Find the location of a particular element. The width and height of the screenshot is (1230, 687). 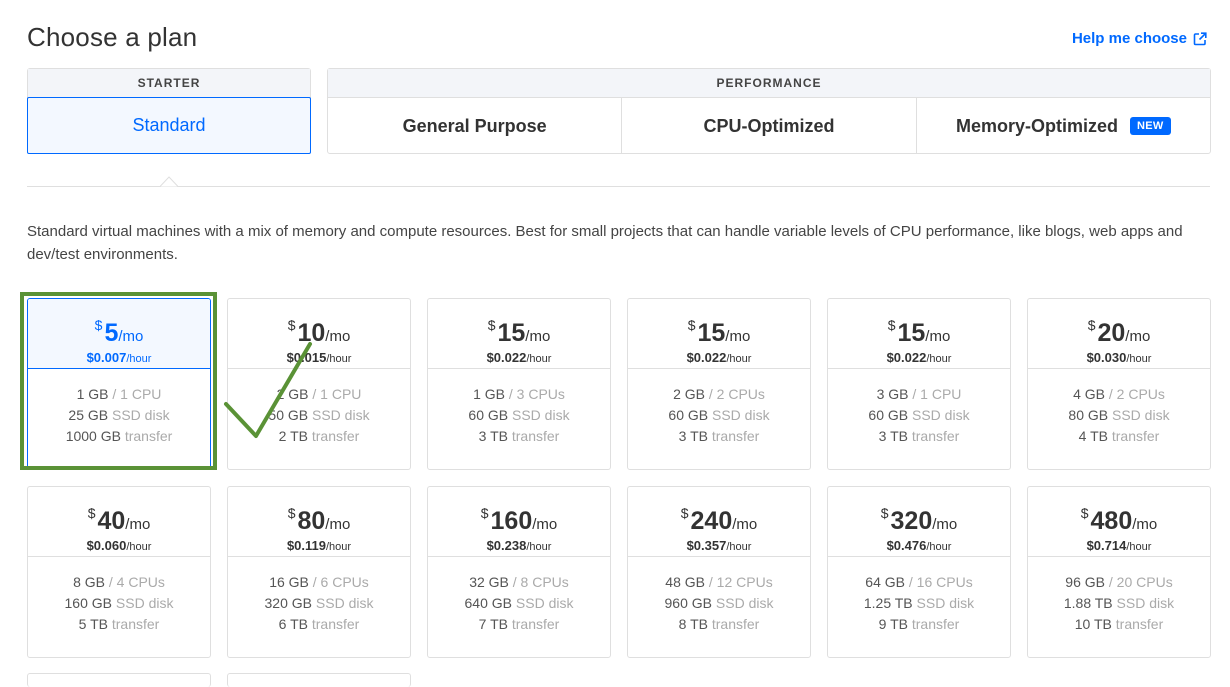

cpu-value: / 20 CPUs is located at coordinates (1140, 582).